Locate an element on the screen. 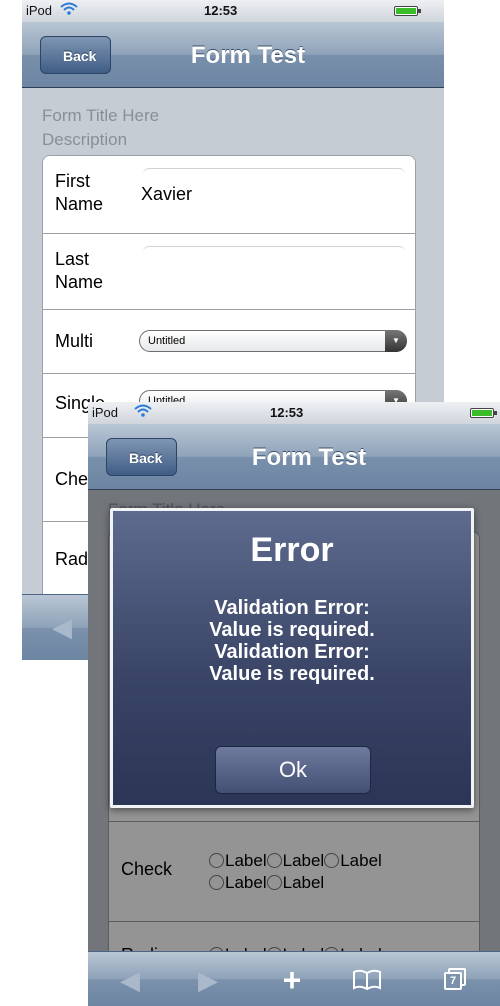 Image resolution: width=500 pixels, height=1006 pixels. browser-toolbar: ◀ ▶ + 7 is located at coordinates (294, 978).